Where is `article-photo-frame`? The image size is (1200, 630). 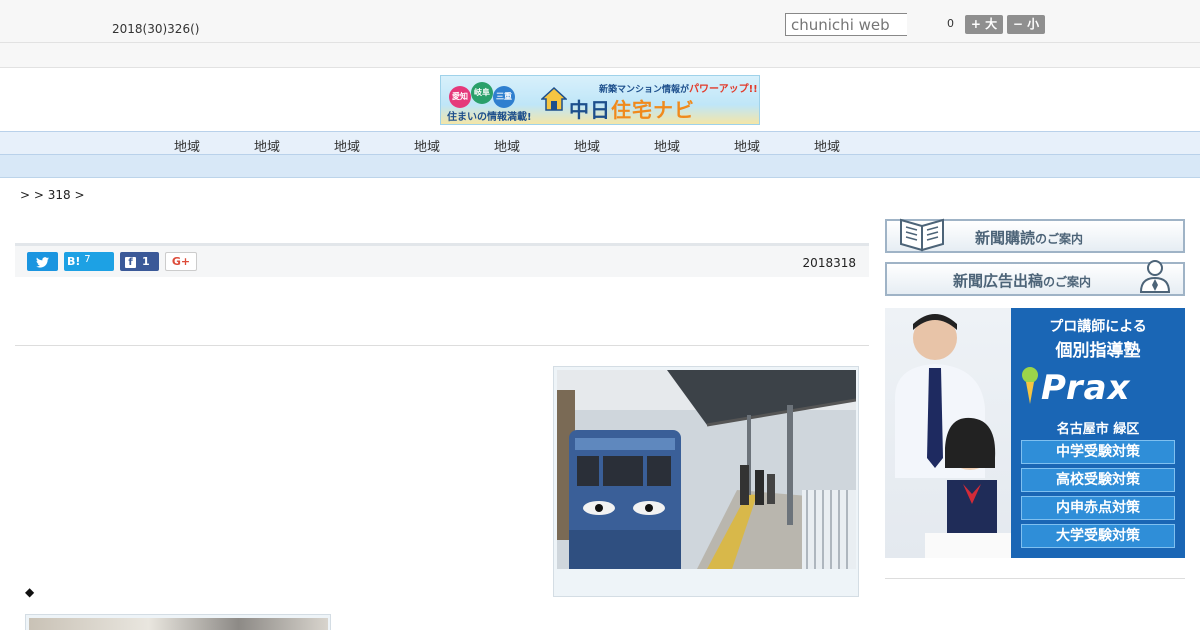
article-photo-frame is located at coordinates (706, 481).